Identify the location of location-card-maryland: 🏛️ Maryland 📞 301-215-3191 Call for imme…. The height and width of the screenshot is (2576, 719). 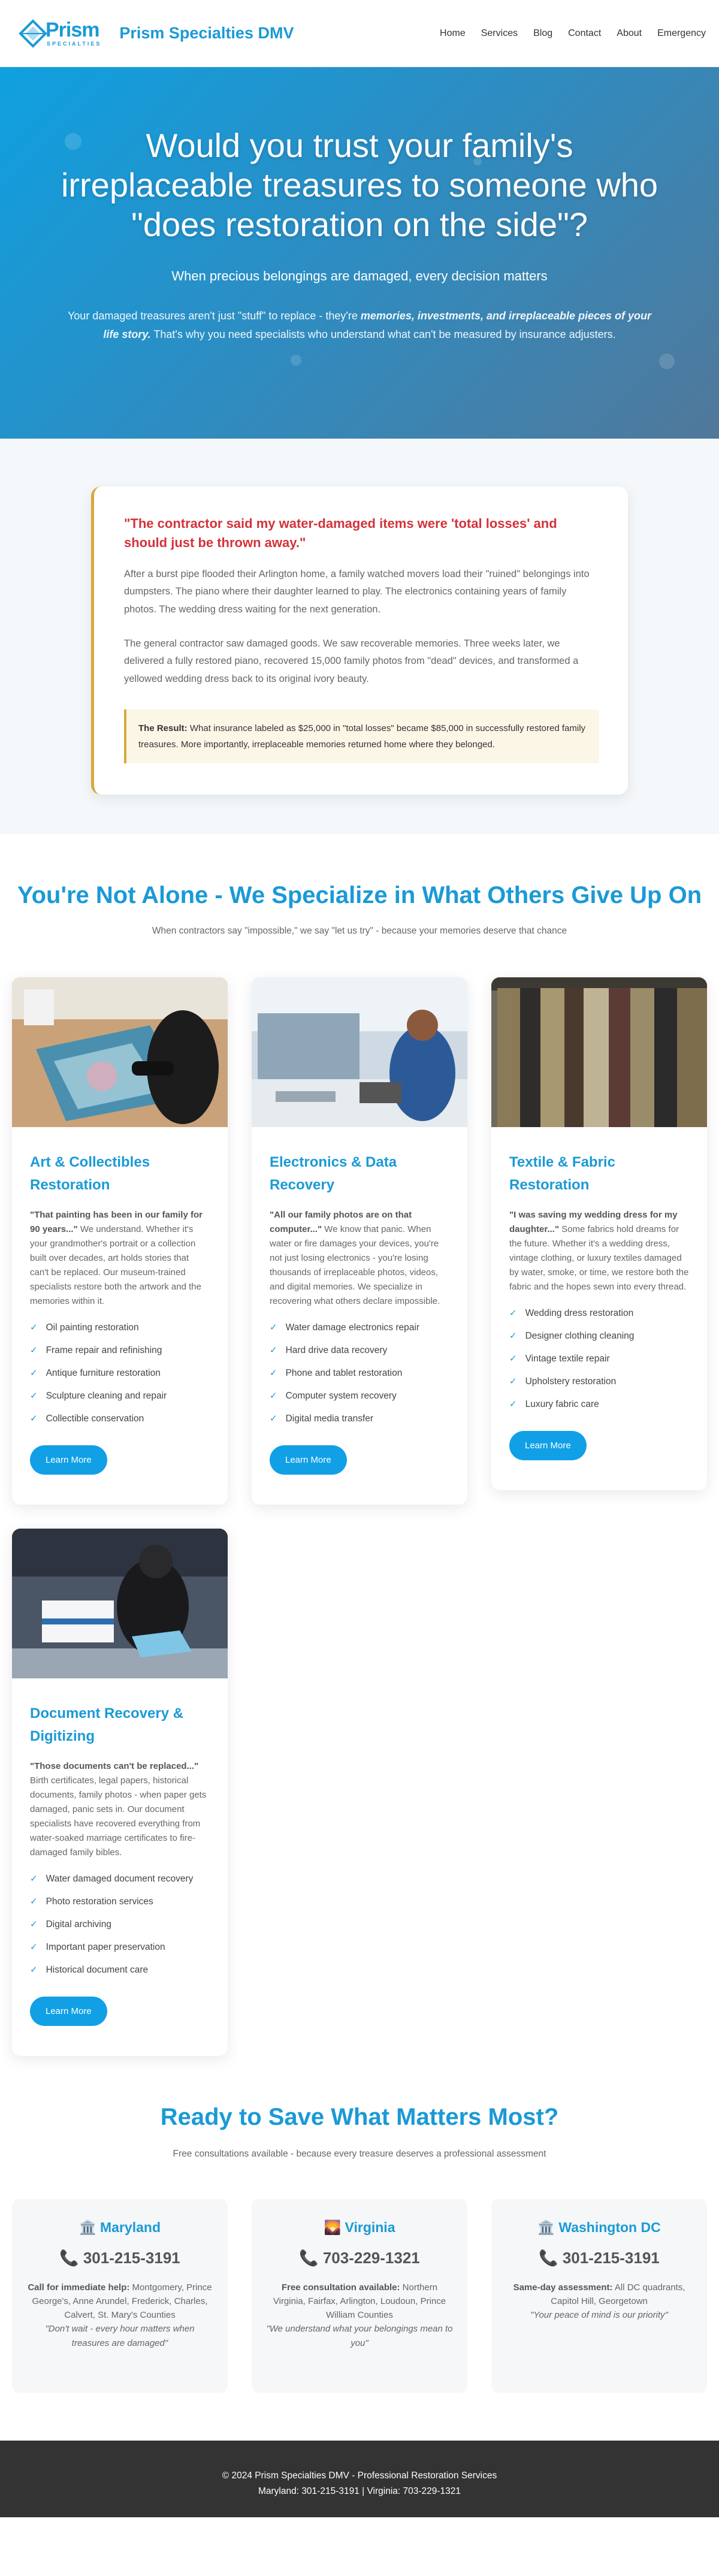
(120, 2295).